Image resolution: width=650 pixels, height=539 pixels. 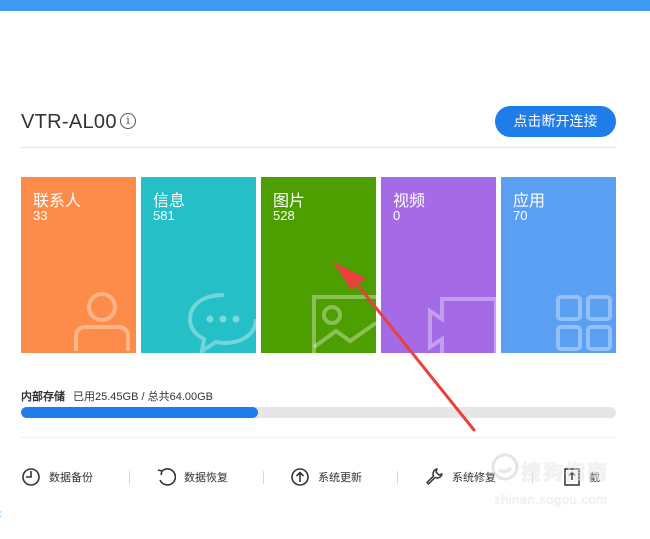 I want to click on tile-apps: 应用 70, so click(x=558, y=265).